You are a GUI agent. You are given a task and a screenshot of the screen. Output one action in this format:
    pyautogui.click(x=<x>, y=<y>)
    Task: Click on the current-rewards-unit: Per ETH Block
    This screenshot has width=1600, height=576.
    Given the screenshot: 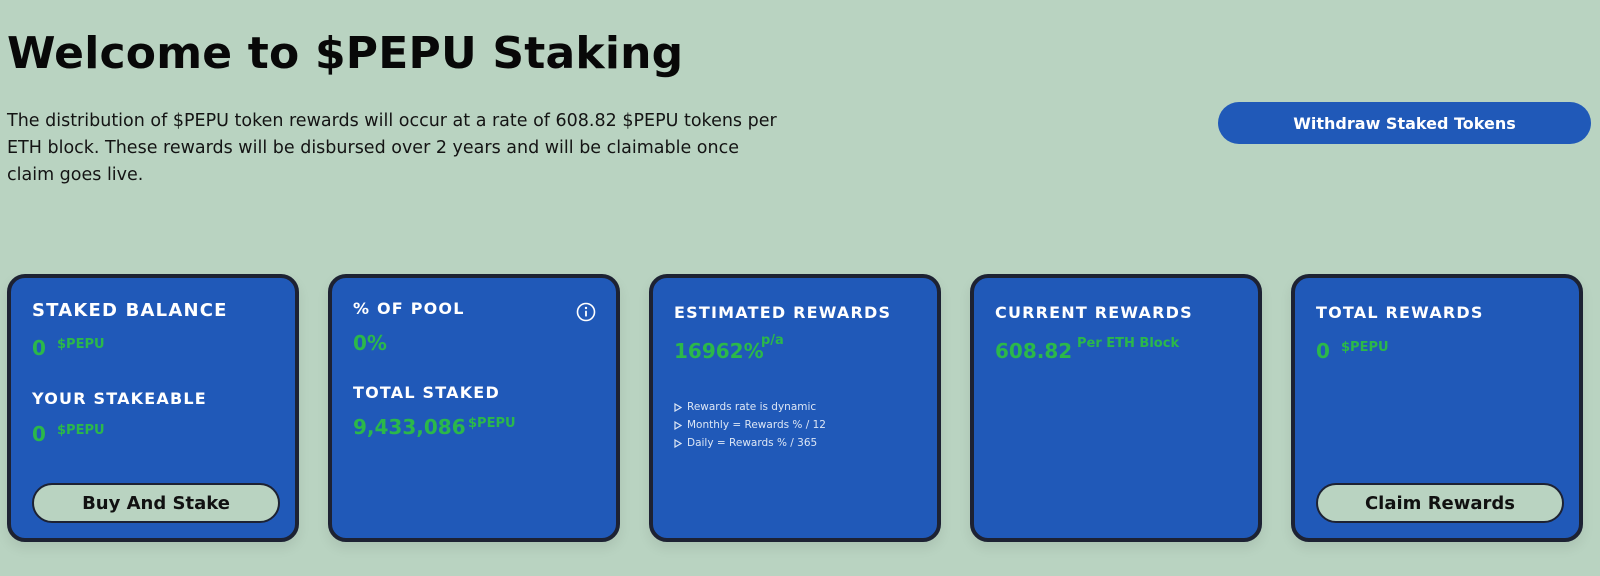 What is the action you would take?
    pyautogui.click(x=1128, y=343)
    